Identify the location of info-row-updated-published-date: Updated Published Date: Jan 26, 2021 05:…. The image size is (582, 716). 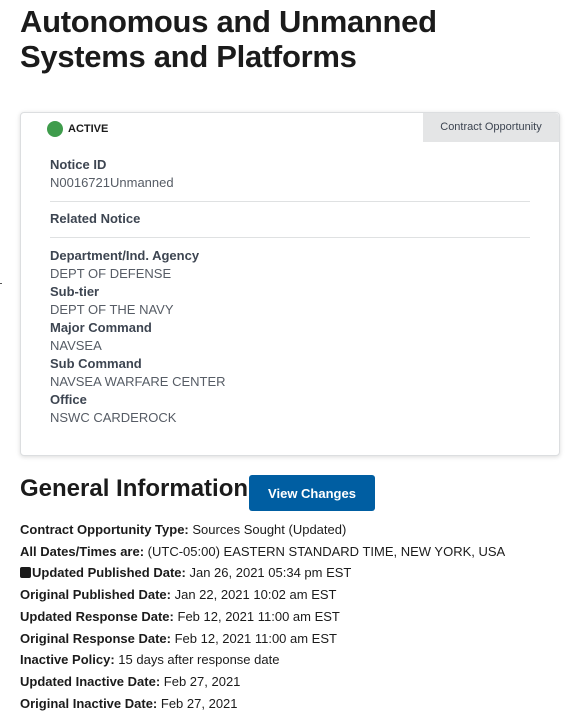
(300, 573).